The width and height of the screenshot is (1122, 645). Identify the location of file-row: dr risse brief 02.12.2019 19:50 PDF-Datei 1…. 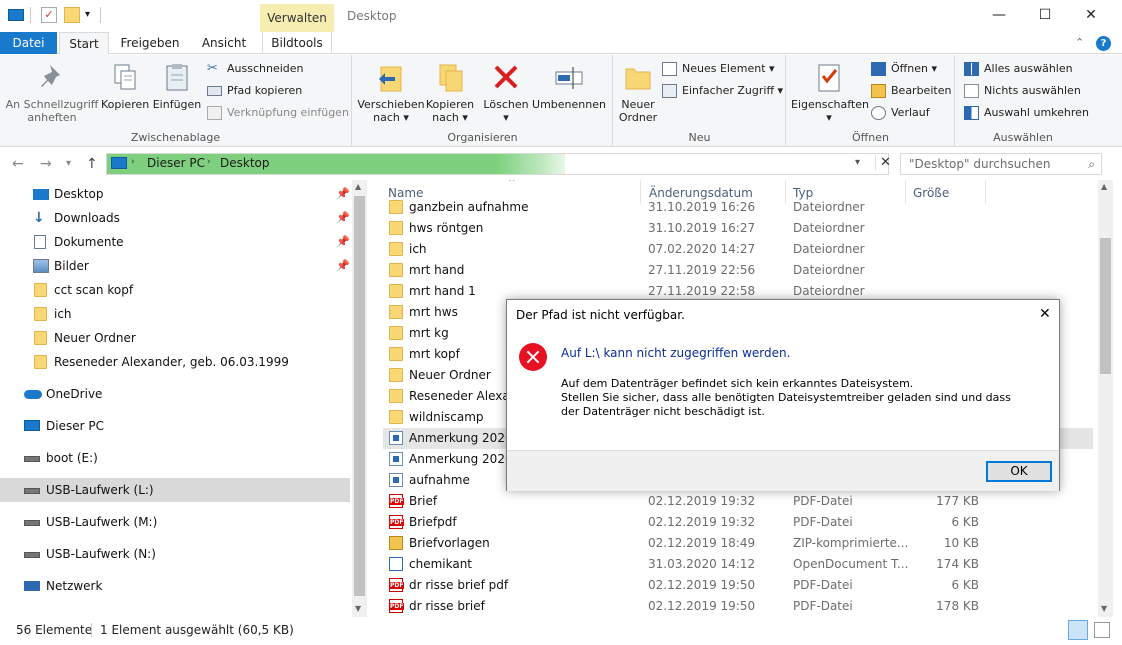
(738, 606).